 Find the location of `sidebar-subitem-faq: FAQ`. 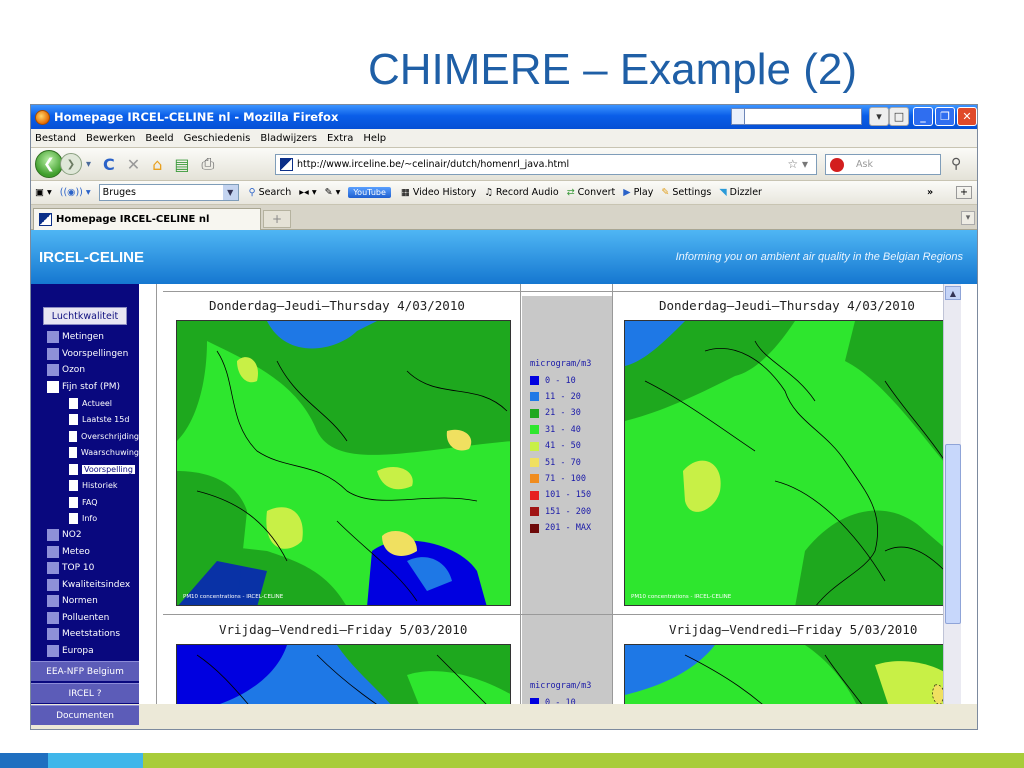

sidebar-subitem-faq: FAQ is located at coordinates (85, 502).